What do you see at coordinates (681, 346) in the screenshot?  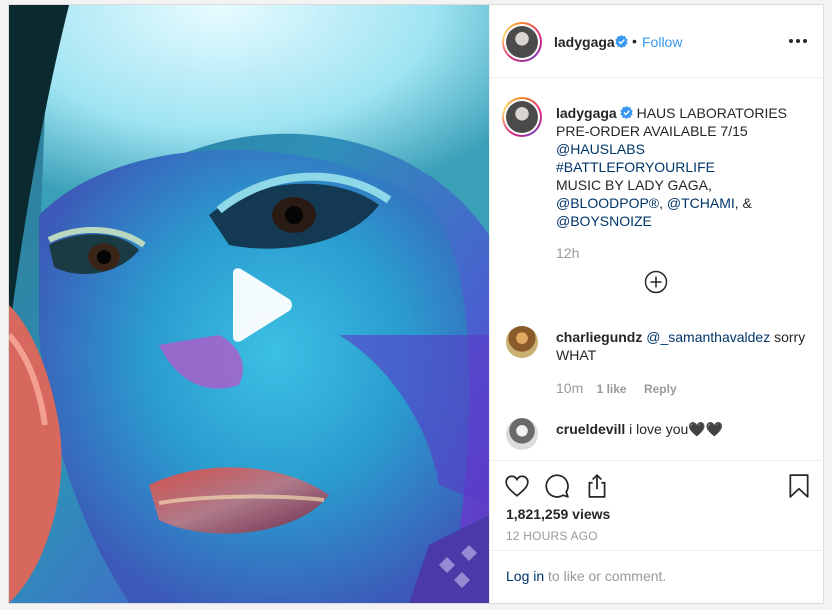 I see `comment-text: charliegundz @_samanthavaldez sorry WHAT` at bounding box center [681, 346].